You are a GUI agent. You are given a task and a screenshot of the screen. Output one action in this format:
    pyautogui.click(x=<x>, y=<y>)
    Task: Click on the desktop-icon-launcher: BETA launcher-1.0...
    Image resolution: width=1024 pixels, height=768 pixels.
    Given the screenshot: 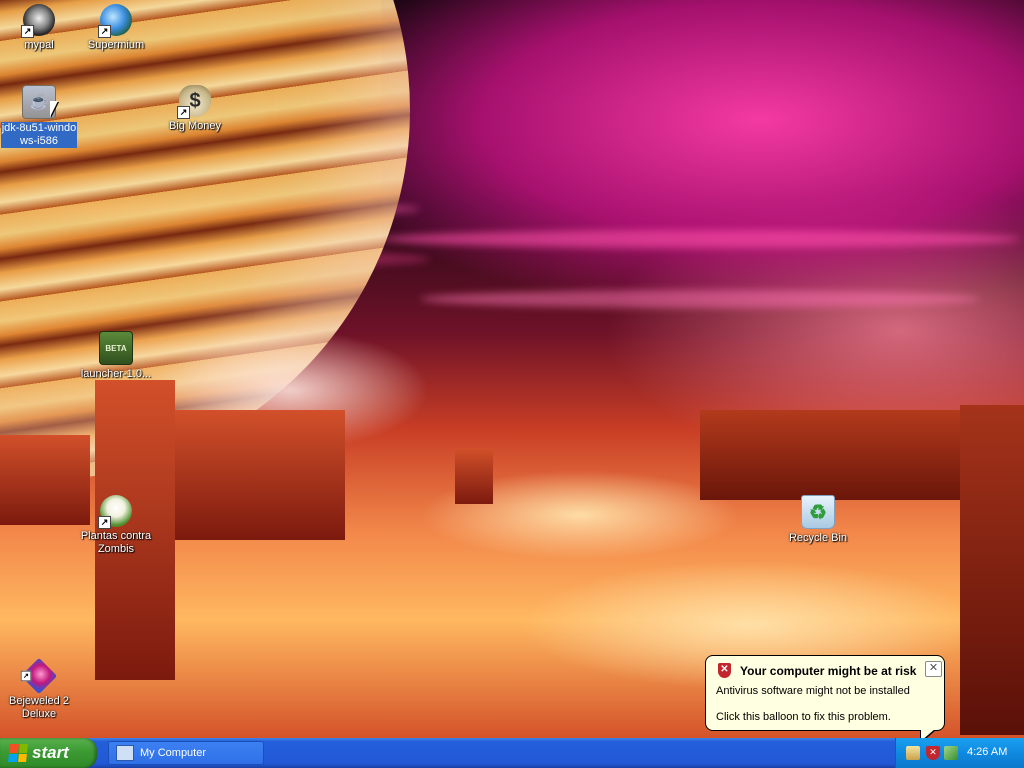 What is the action you would take?
    pyautogui.click(x=116, y=356)
    